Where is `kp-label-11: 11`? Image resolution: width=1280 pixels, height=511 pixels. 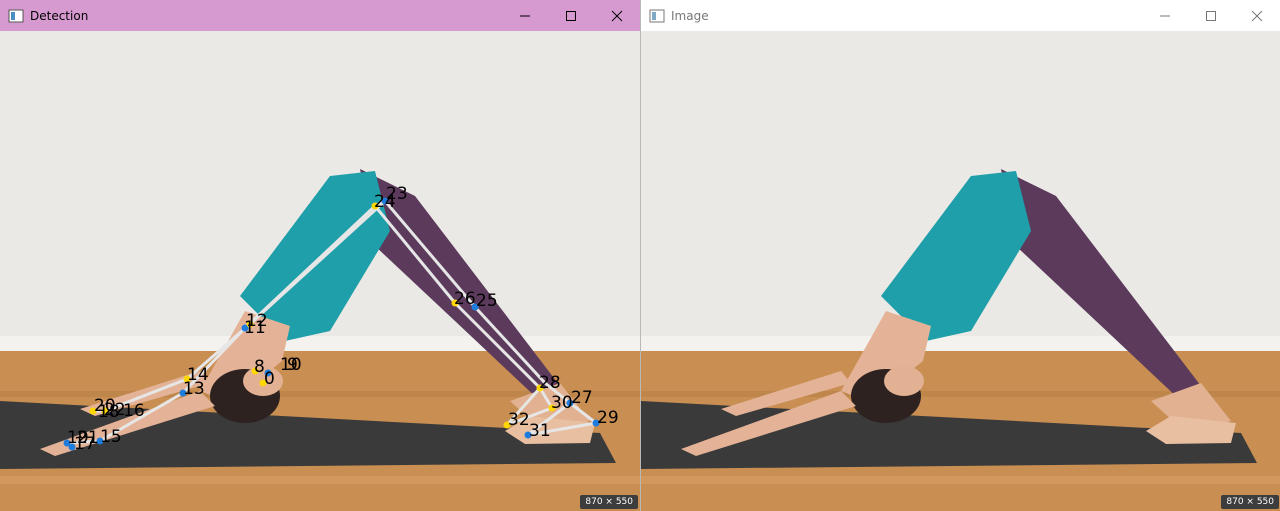 kp-label-11: 11 is located at coordinates (255, 328).